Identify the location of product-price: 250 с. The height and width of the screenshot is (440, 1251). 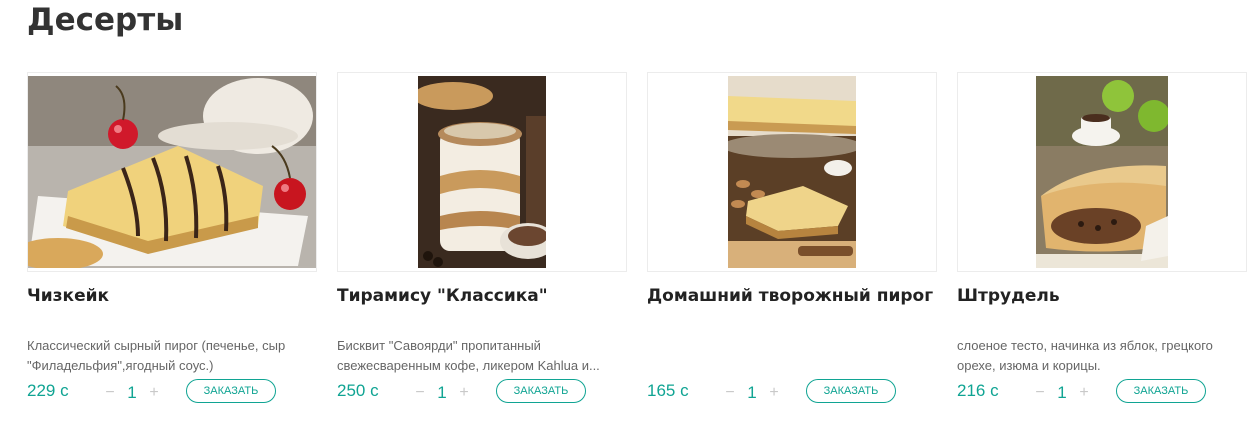
(358, 390).